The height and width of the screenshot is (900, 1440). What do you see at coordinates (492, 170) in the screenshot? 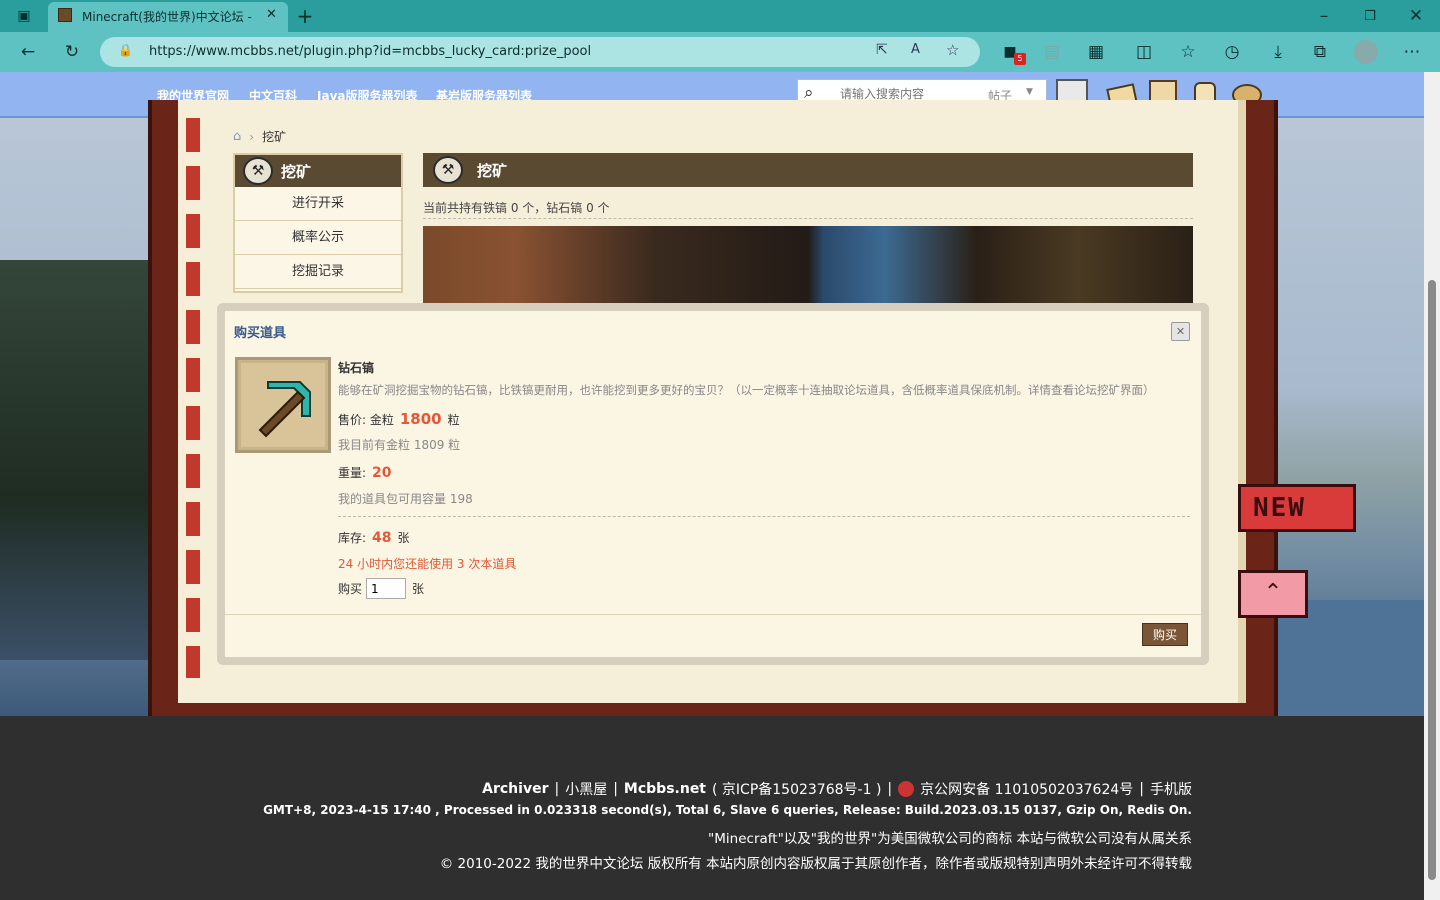
I see `main-title: 挖矿` at bounding box center [492, 170].